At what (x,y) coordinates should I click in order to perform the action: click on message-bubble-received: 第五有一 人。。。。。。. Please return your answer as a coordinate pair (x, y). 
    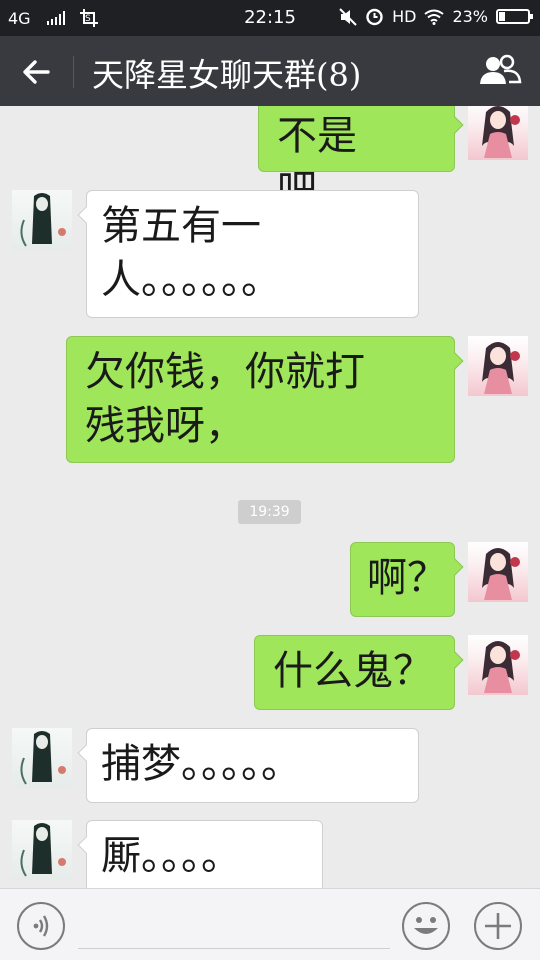
    Looking at the image, I should click on (248, 254).